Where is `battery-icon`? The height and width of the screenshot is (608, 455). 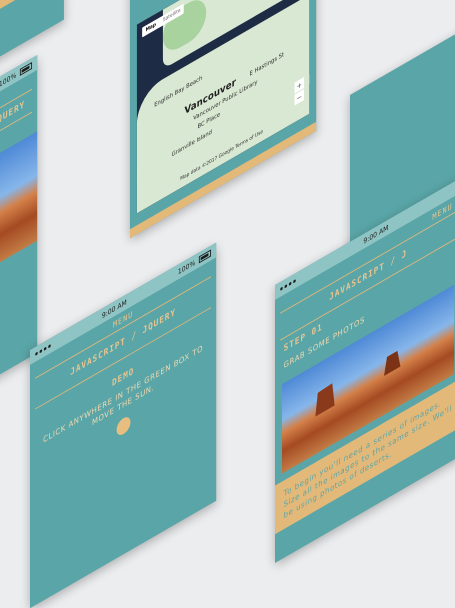 battery-icon is located at coordinates (26, 69).